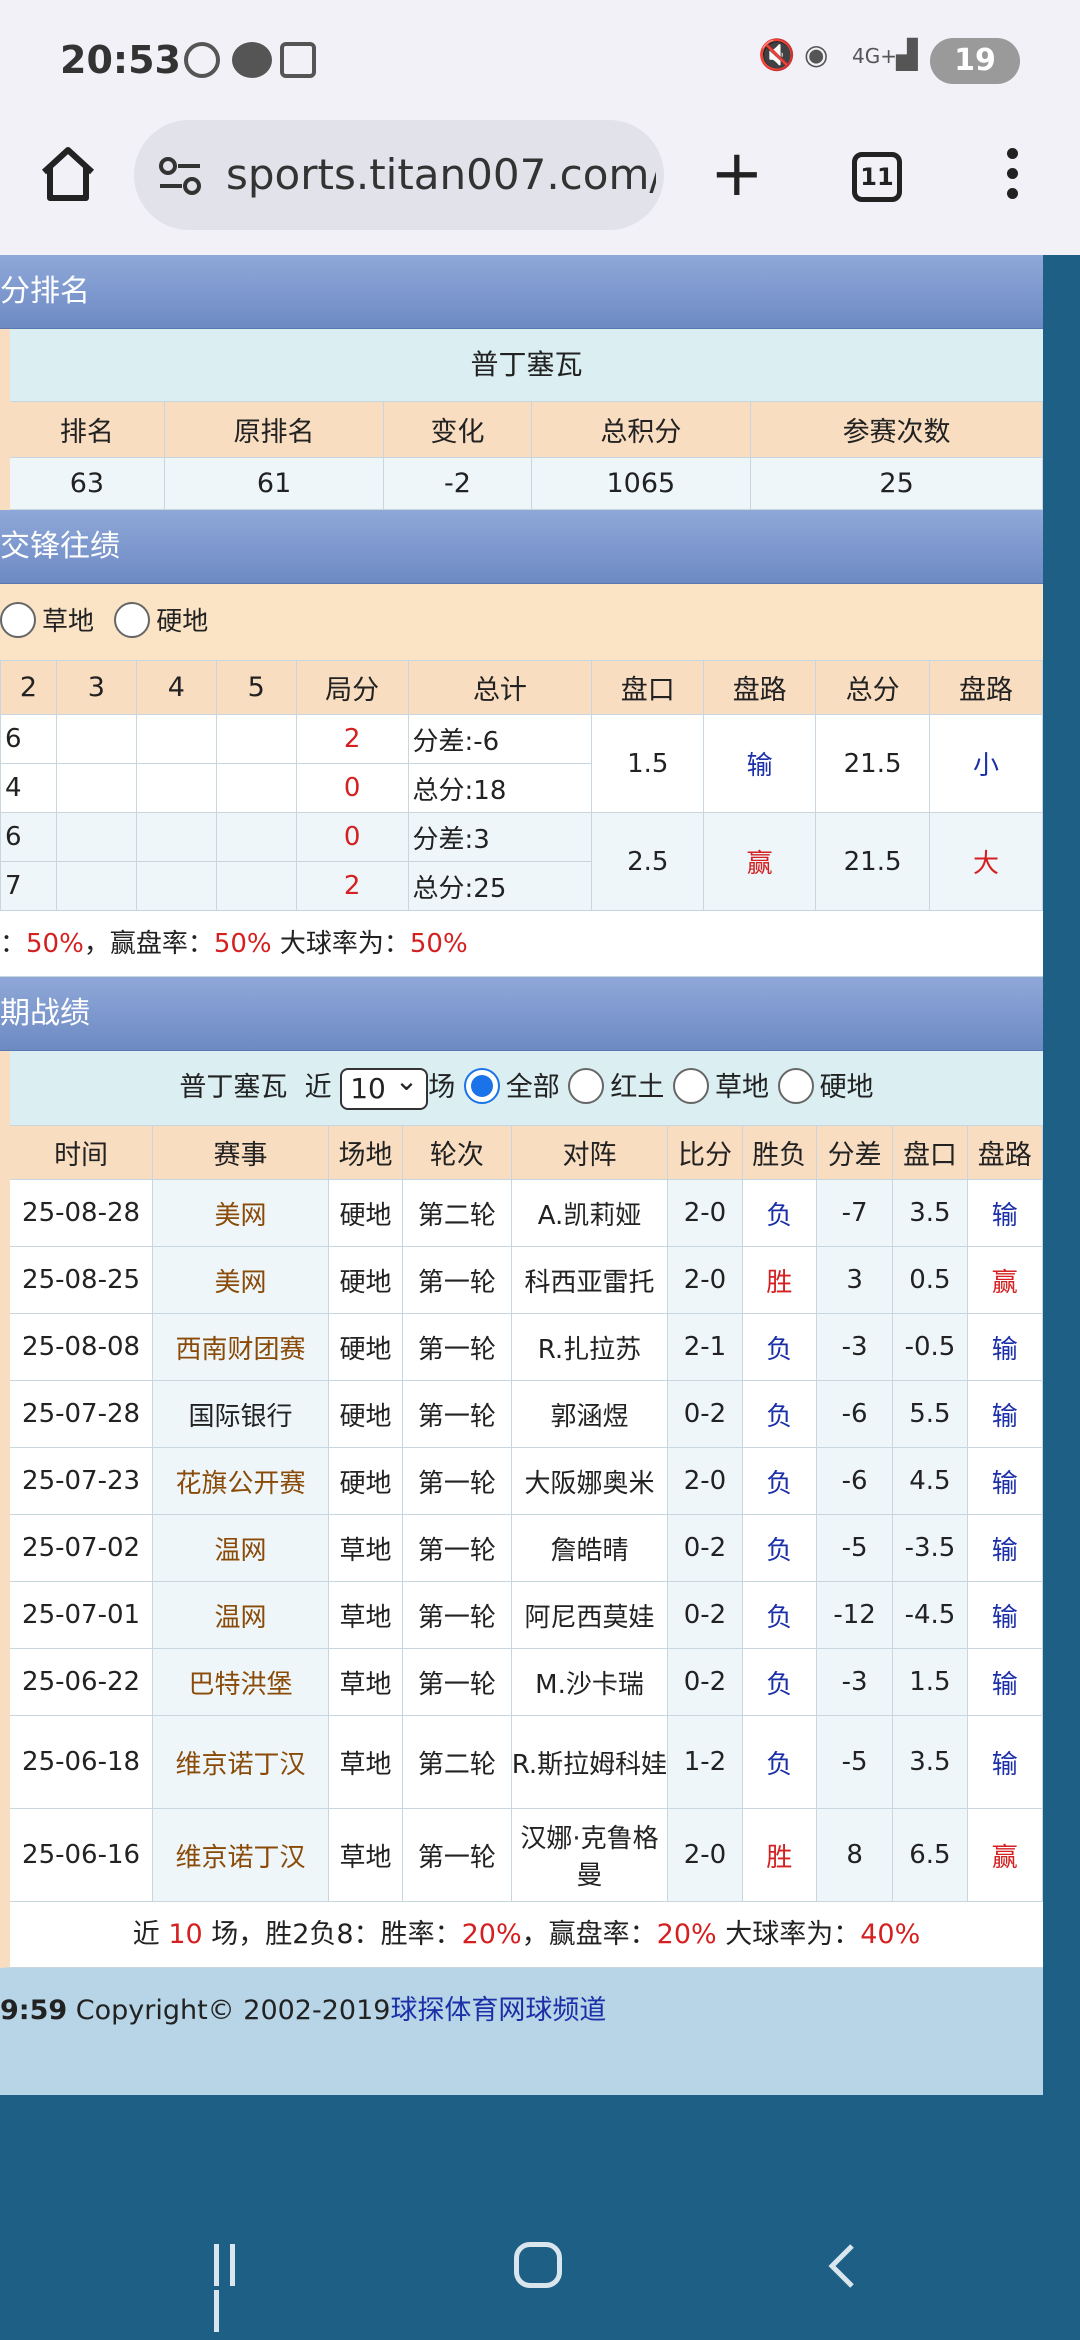 The image size is (1080, 2340). I want to click on clock: 20:53, so click(120, 60).